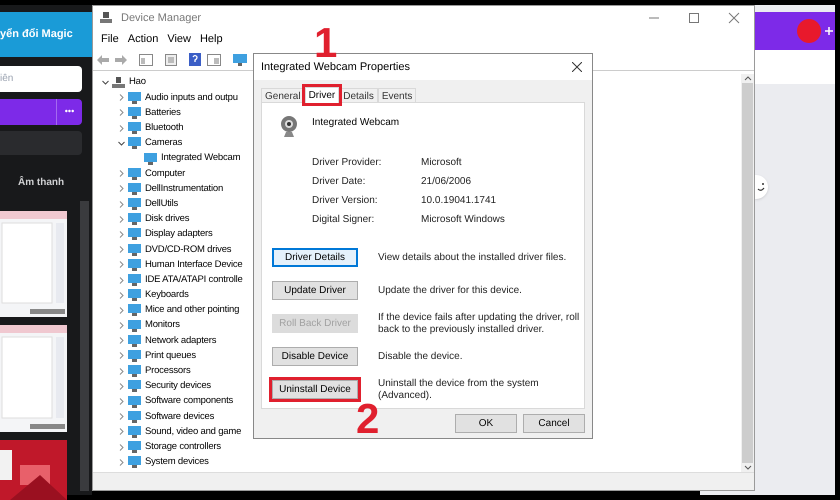 The height and width of the screenshot is (500, 840). I want to click on driver-action-button: Driver Details, so click(315, 257).